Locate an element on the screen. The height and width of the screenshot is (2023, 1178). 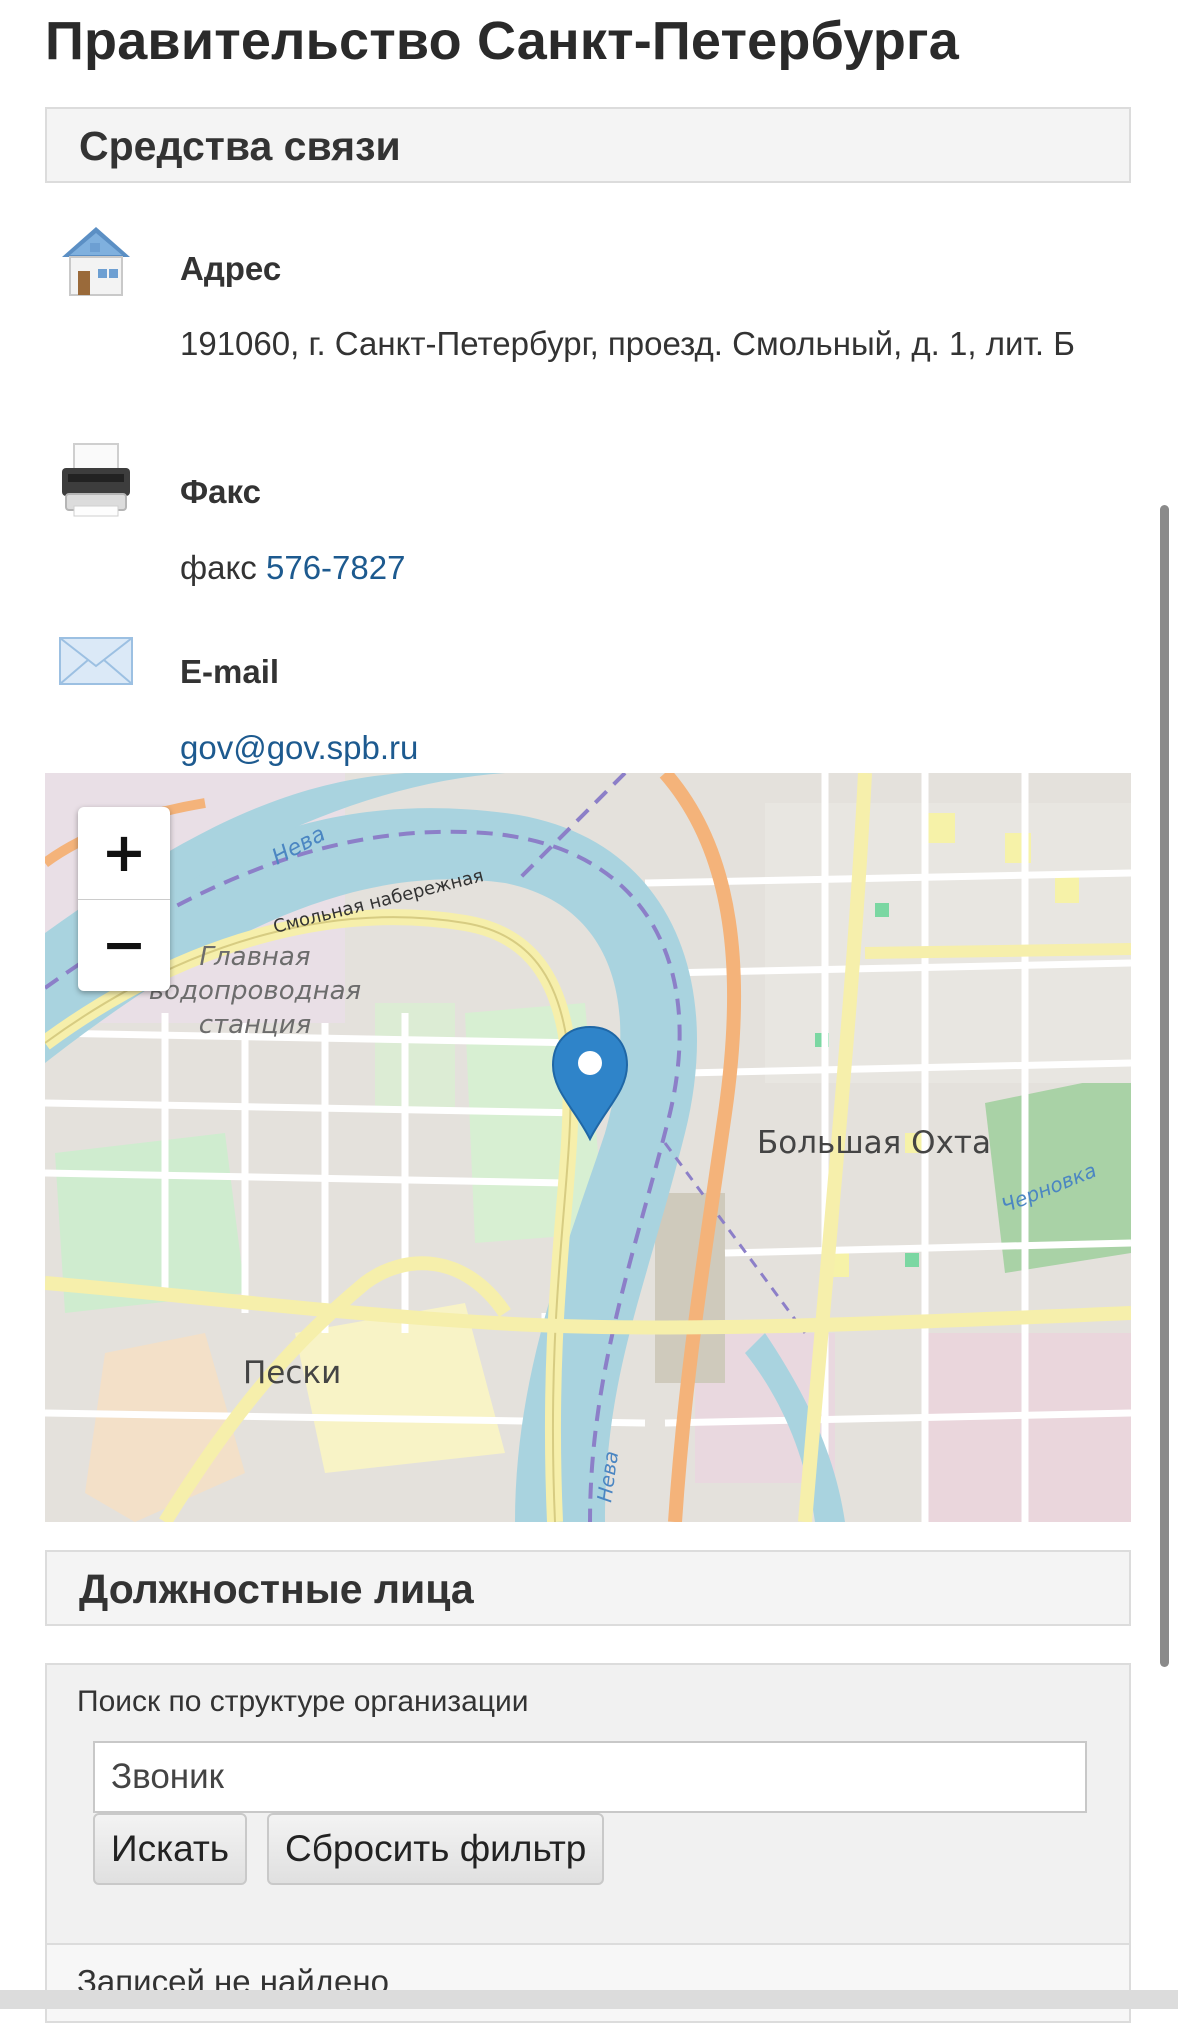
fax-icon is located at coordinates (96, 480).